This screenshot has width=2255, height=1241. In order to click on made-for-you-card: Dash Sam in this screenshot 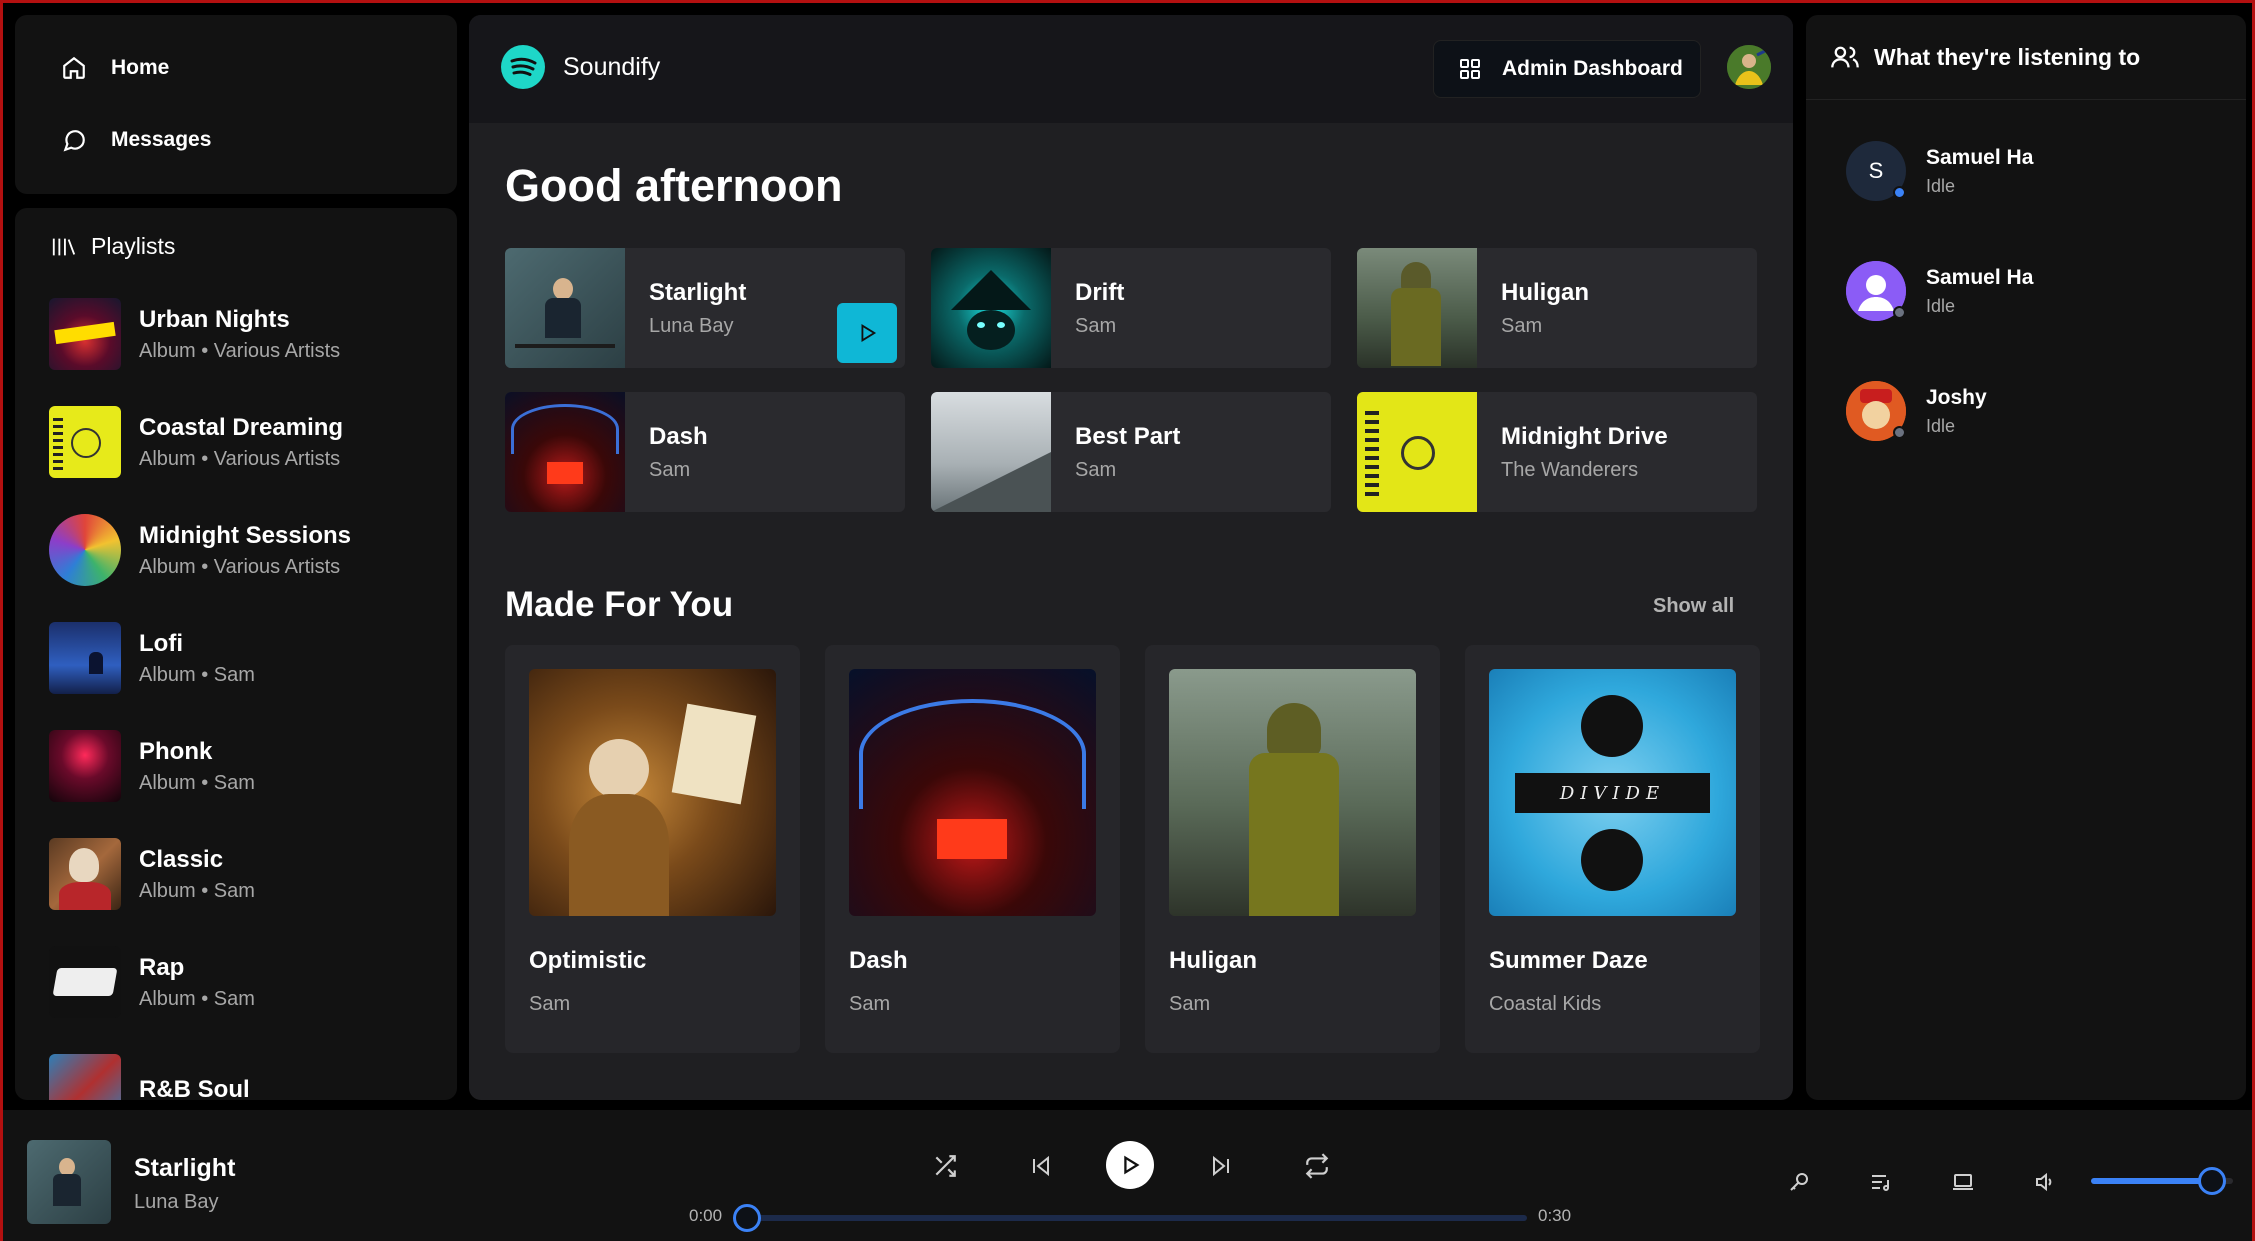, I will do `click(972, 849)`.